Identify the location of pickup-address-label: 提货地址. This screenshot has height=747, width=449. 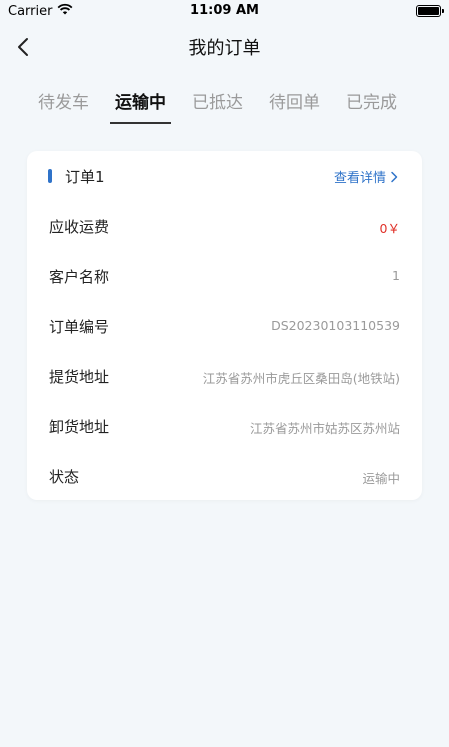
(79, 377).